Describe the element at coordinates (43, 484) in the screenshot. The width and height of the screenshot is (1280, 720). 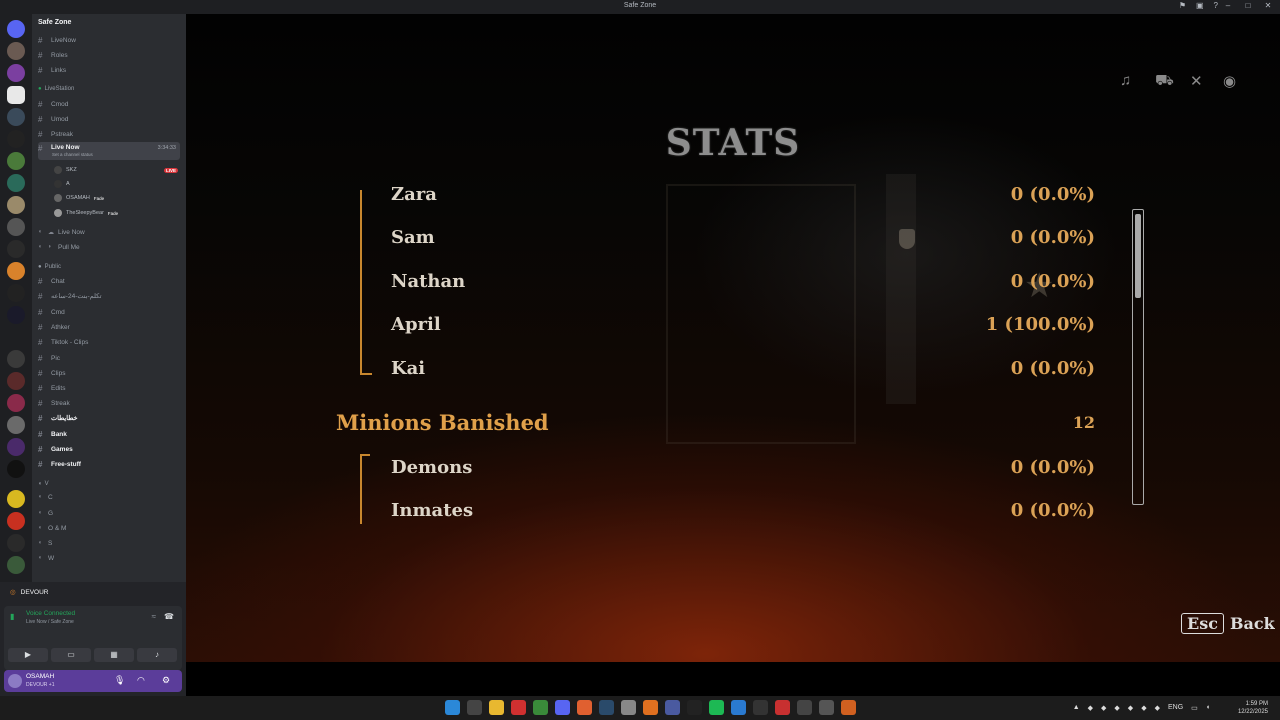
I see `category-v: ◖ V` at that location.